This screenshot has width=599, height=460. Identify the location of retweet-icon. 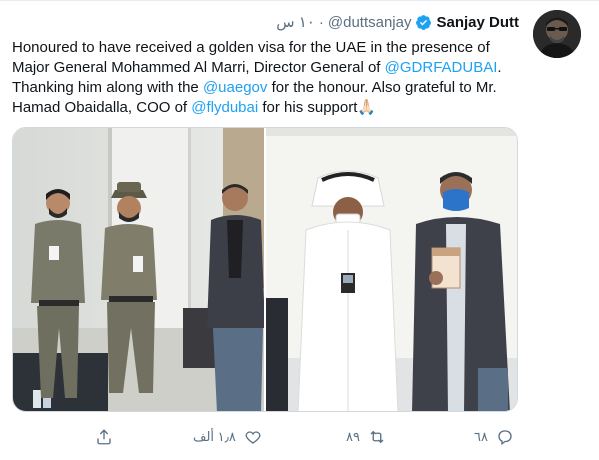
(377, 437).